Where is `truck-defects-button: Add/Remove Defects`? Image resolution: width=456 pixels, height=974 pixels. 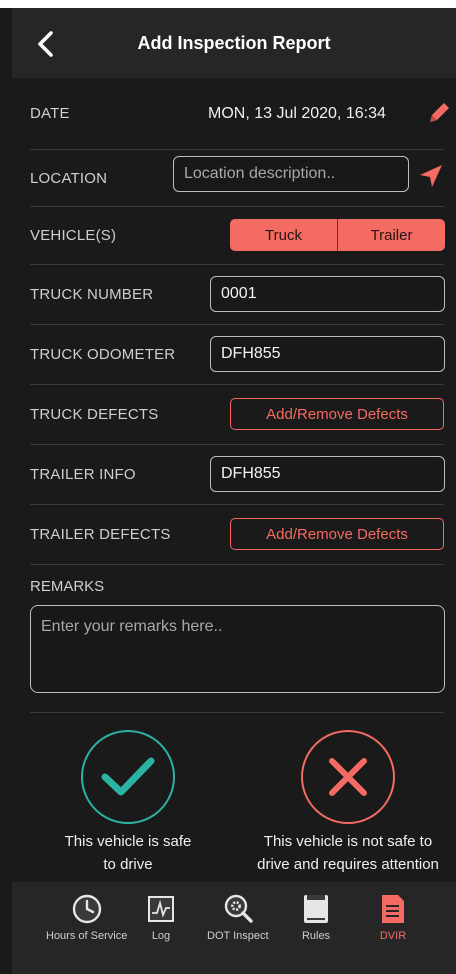 truck-defects-button: Add/Remove Defects is located at coordinates (337, 414).